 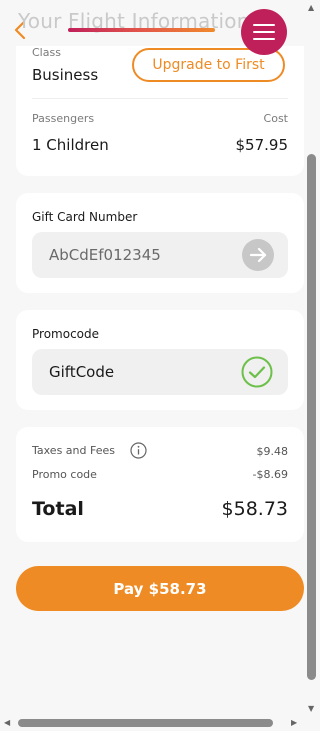 I want to click on promo-code-value: -$8.69, so click(x=270, y=474).